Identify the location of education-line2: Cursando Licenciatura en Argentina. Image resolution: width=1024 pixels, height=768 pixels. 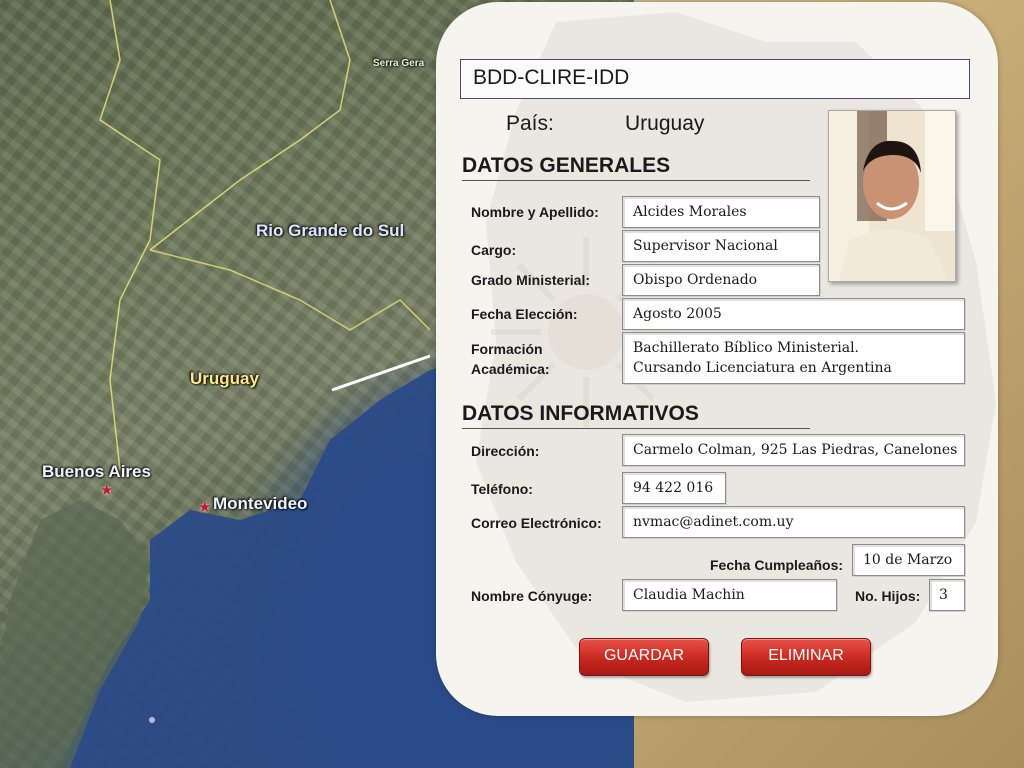
(762, 368).